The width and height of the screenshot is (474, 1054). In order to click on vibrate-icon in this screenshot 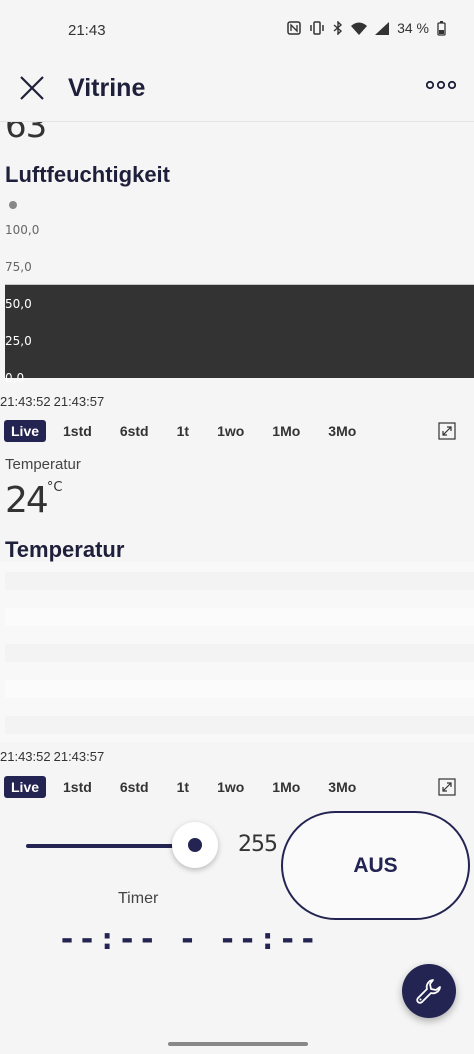, I will do `click(317, 28)`.